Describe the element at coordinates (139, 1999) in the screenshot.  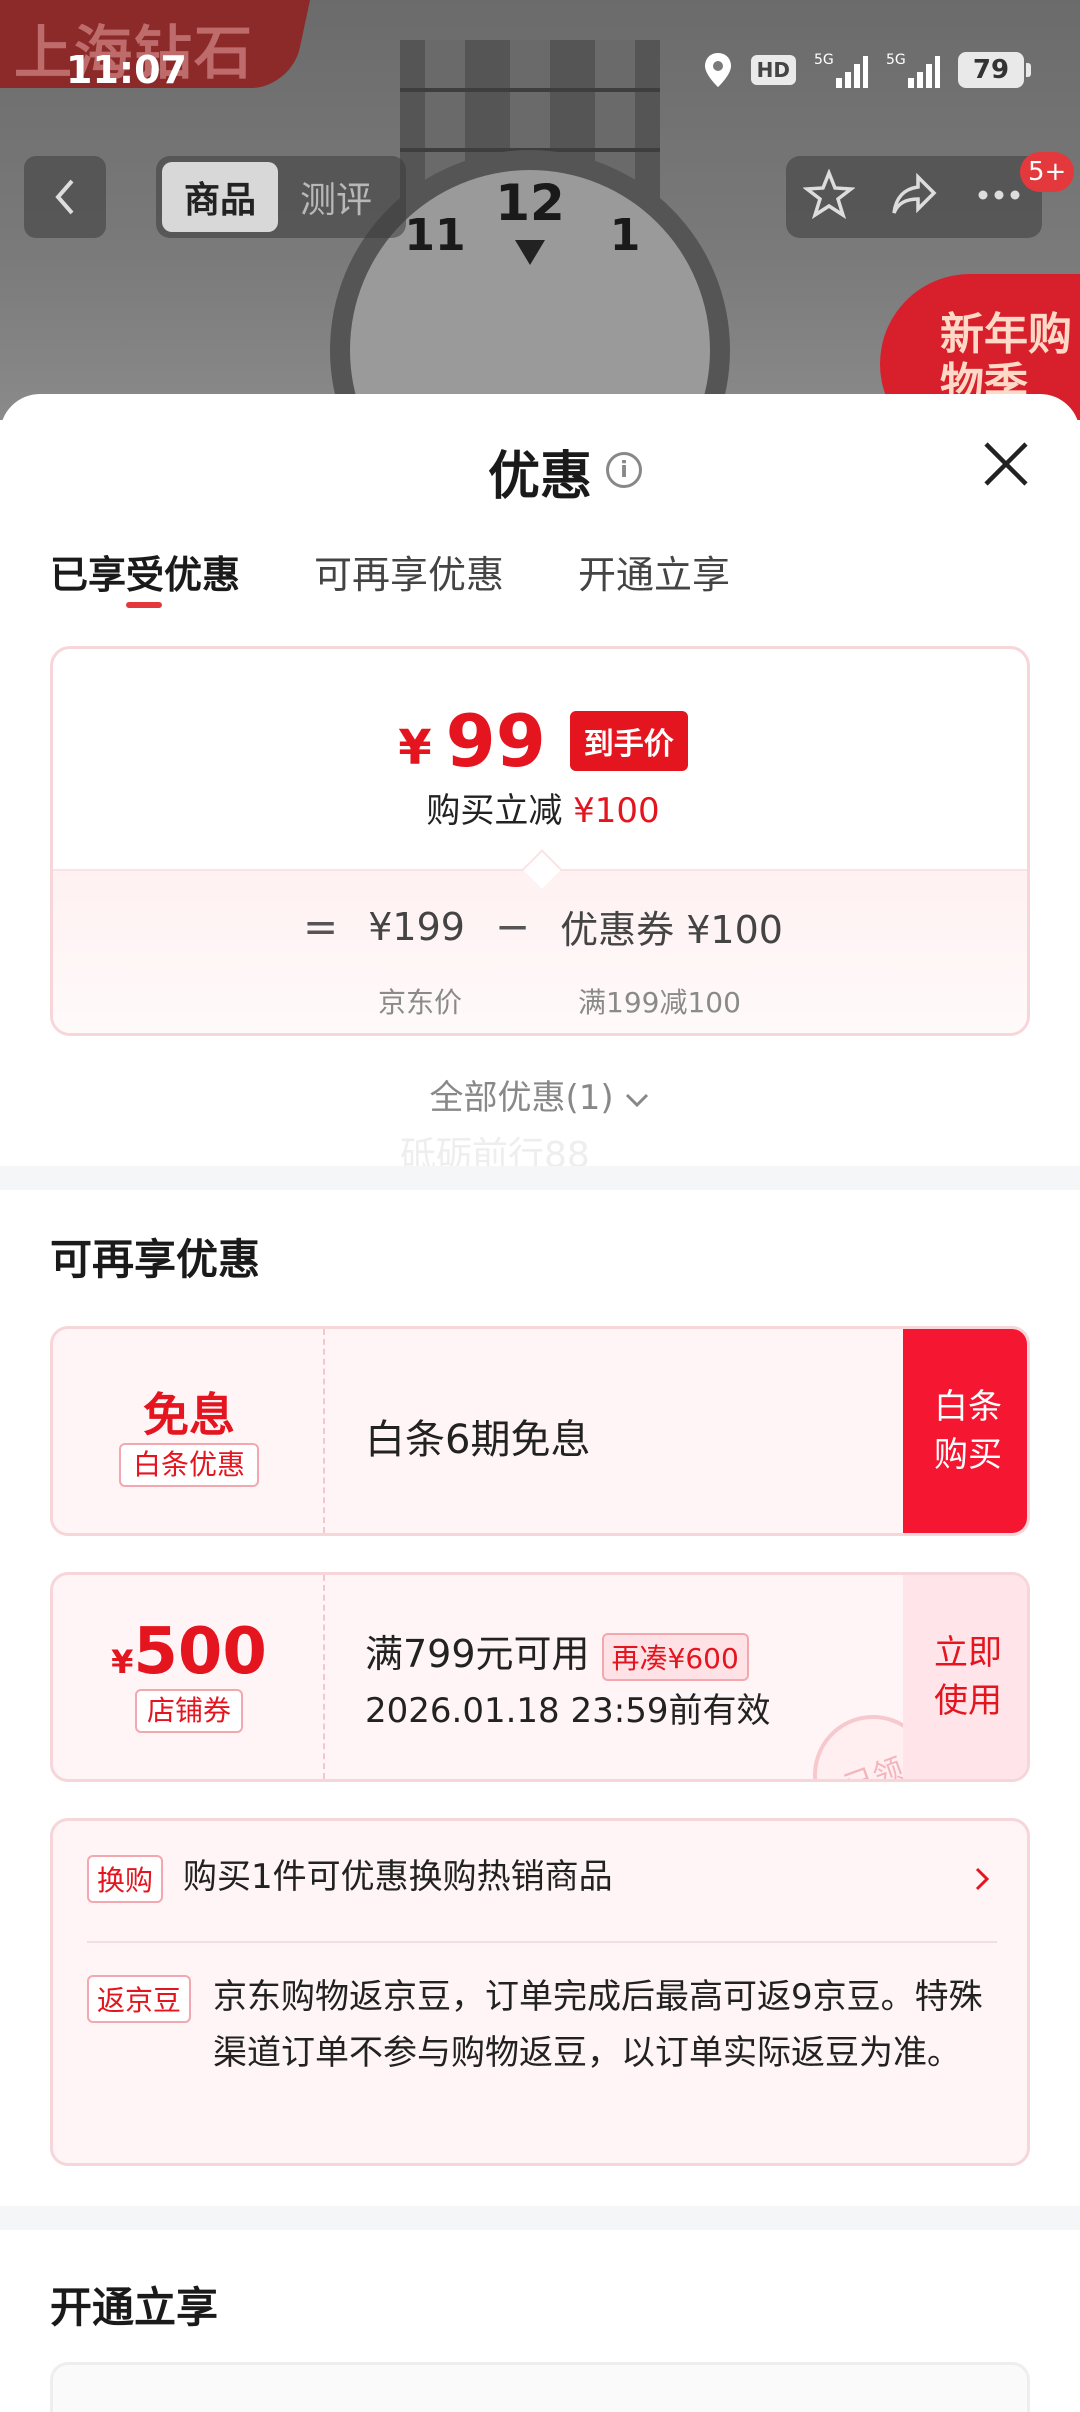
I see `perk-jingdou-tag: 返京豆` at that location.